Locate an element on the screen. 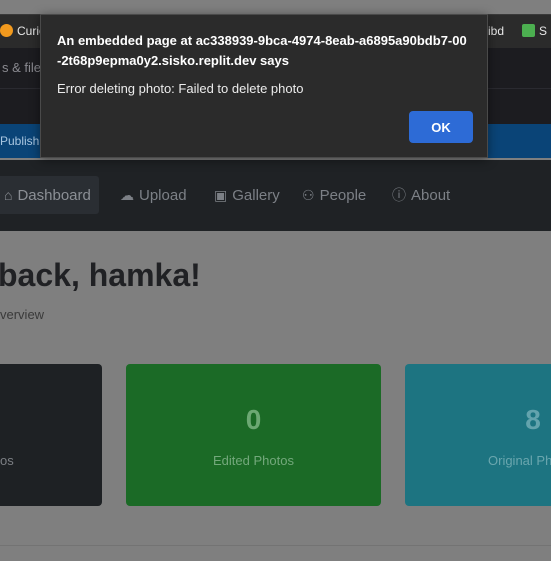 This screenshot has height=561, width=551. stat-card-original-photos: 8 Original Ph is located at coordinates (478, 435).